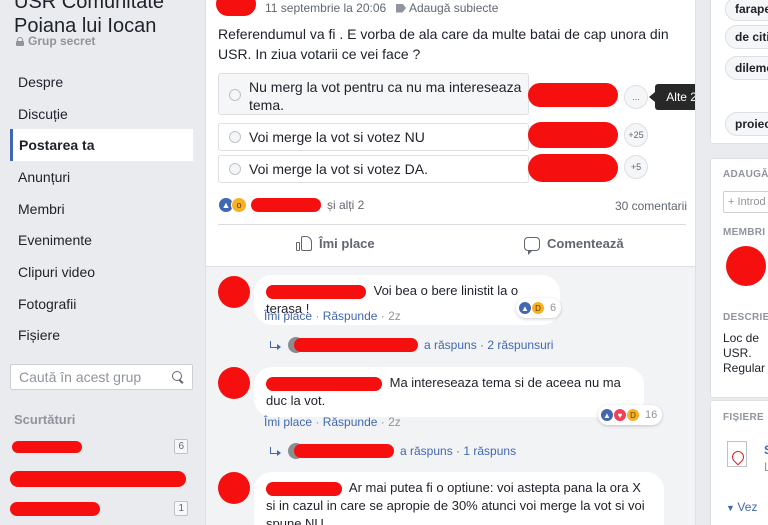 The height and width of the screenshot is (525, 768). I want to click on tag-icon, so click(401, 8).